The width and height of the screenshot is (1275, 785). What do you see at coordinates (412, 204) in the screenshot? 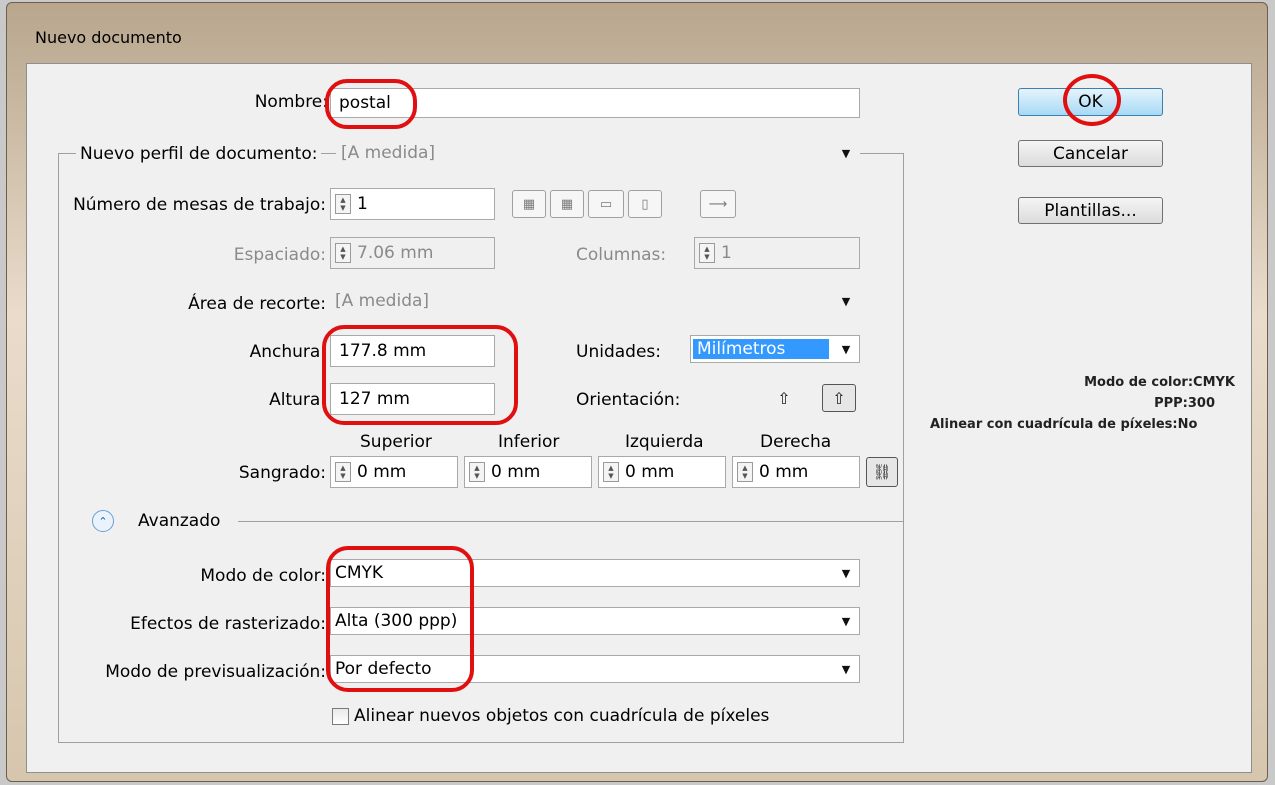
I see `mesas-stepper: ▲ ▼ 1` at bounding box center [412, 204].